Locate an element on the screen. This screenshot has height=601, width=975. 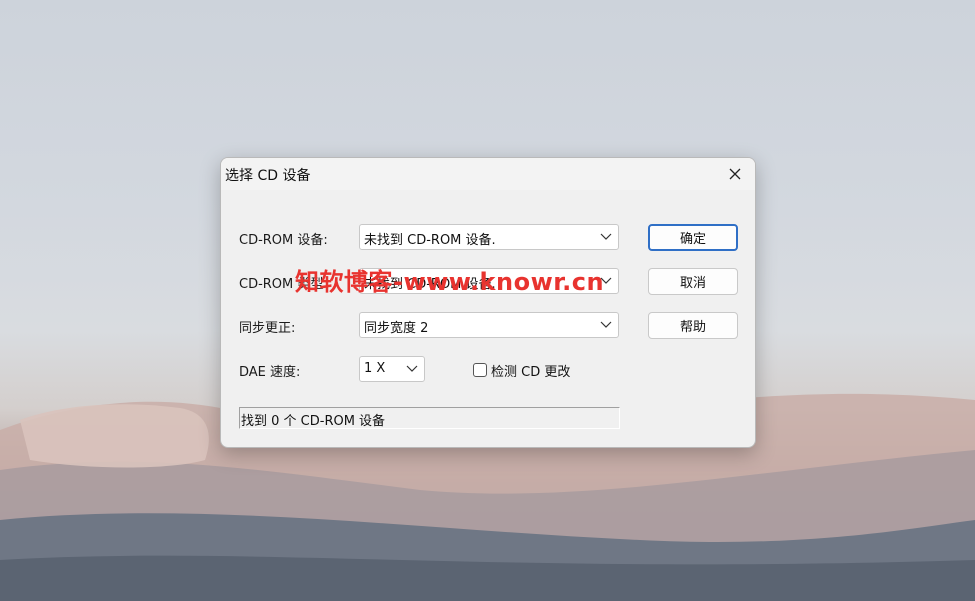
close-button is located at coordinates (735, 174).